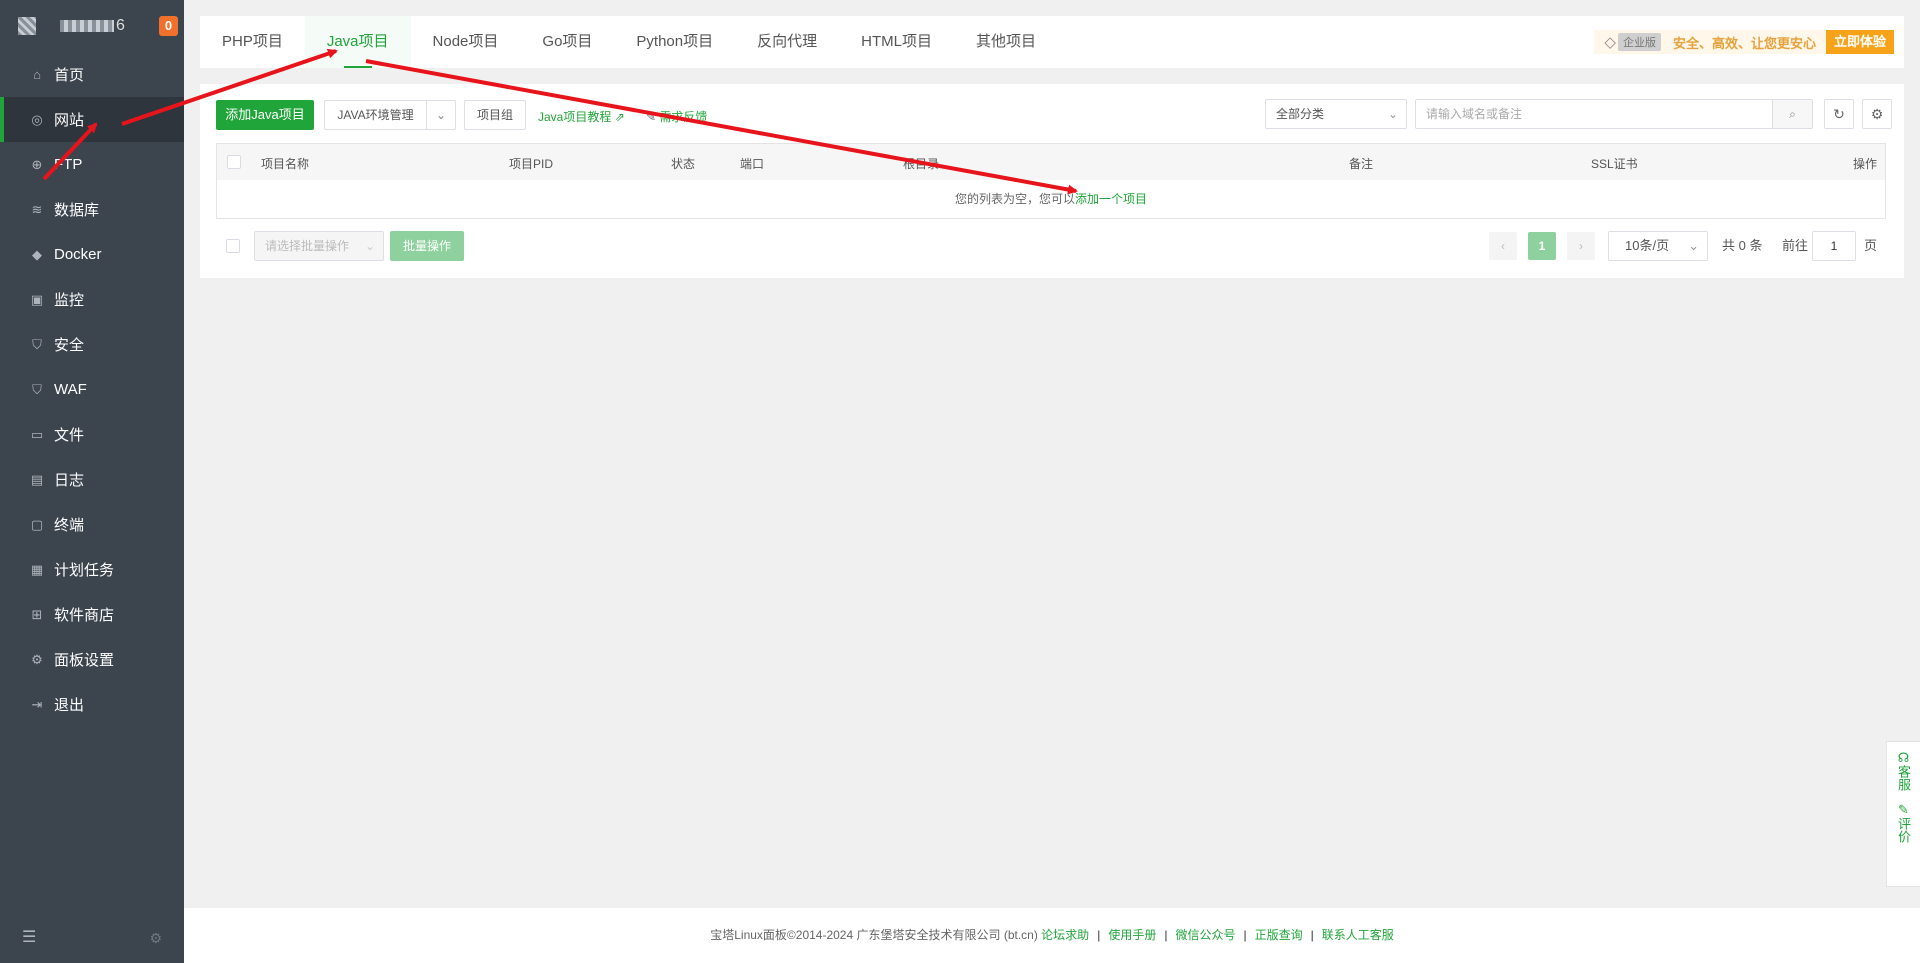  Describe the element at coordinates (1834, 246) in the screenshot. I see `goto-page-input: 1` at that location.